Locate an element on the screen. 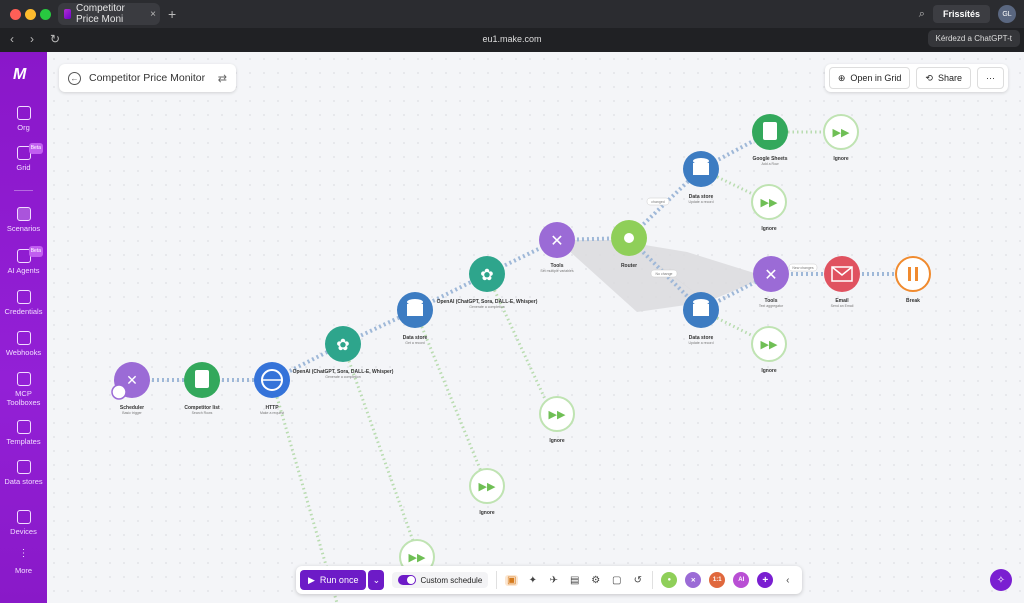  module-scheduler: ✕ Scheduler Basic trigger is located at coordinates (130, 388).